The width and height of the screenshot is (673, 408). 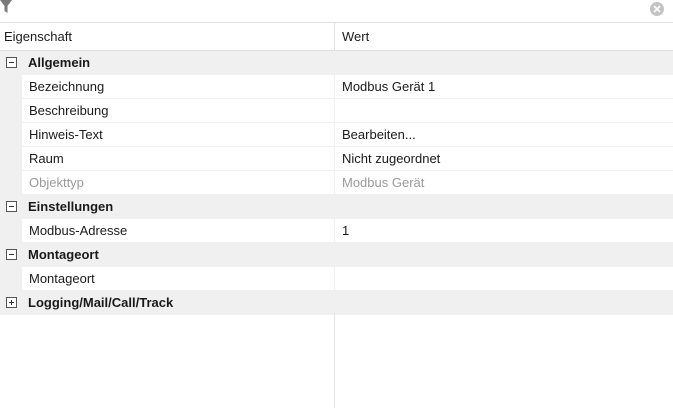 What do you see at coordinates (336, 111) in the screenshot?
I see `property-row-beschreibung: Beschreibung` at bounding box center [336, 111].